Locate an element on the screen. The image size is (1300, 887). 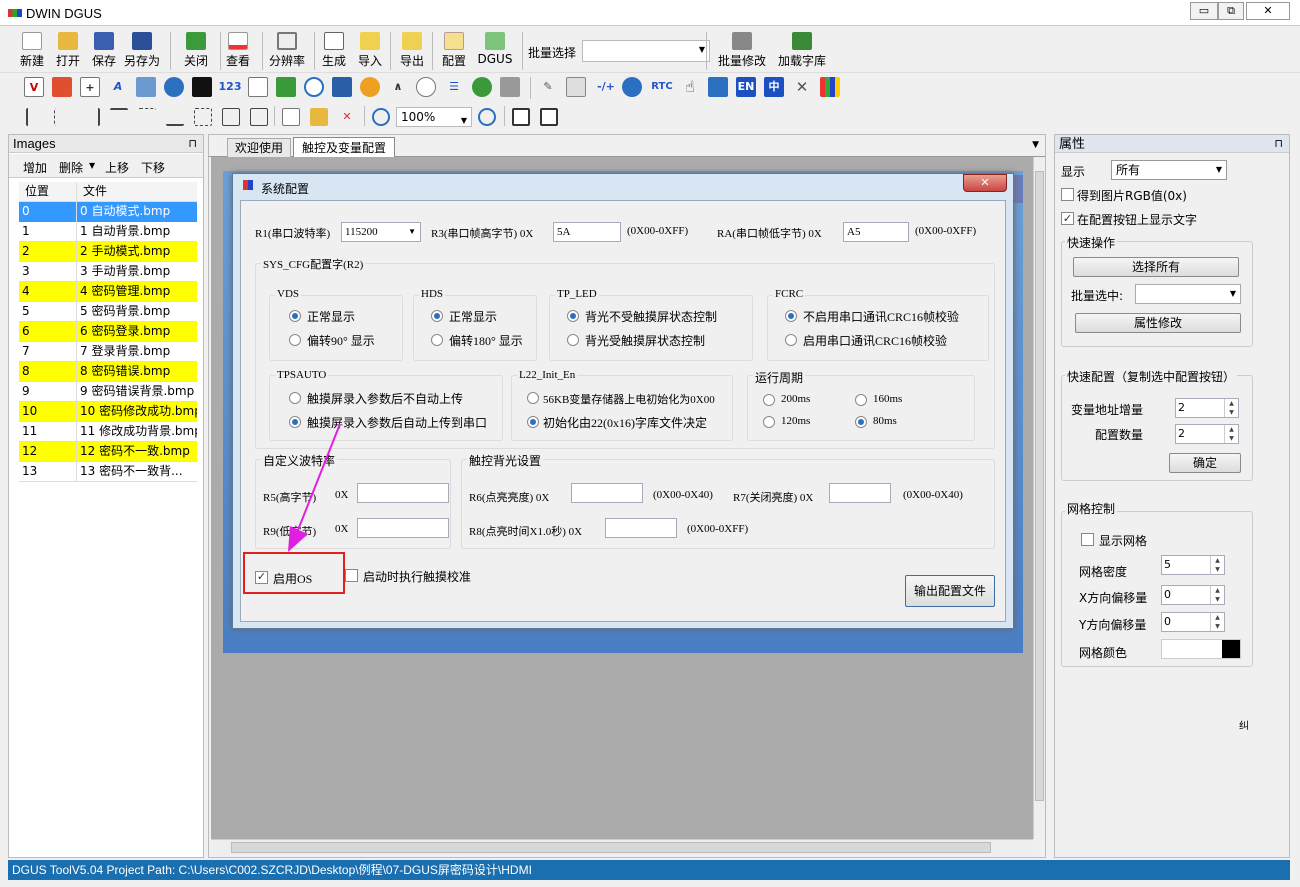
tp-led-off-radio is located at coordinates (573, 316).